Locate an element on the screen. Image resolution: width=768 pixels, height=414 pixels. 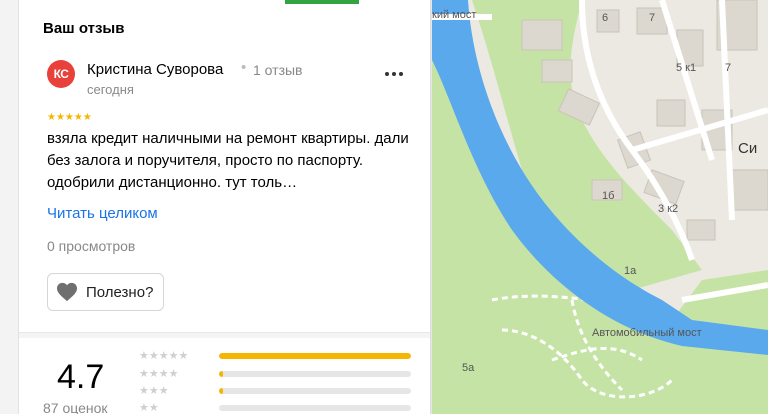
map-label-house: 3 к2 is located at coordinates (668, 209).